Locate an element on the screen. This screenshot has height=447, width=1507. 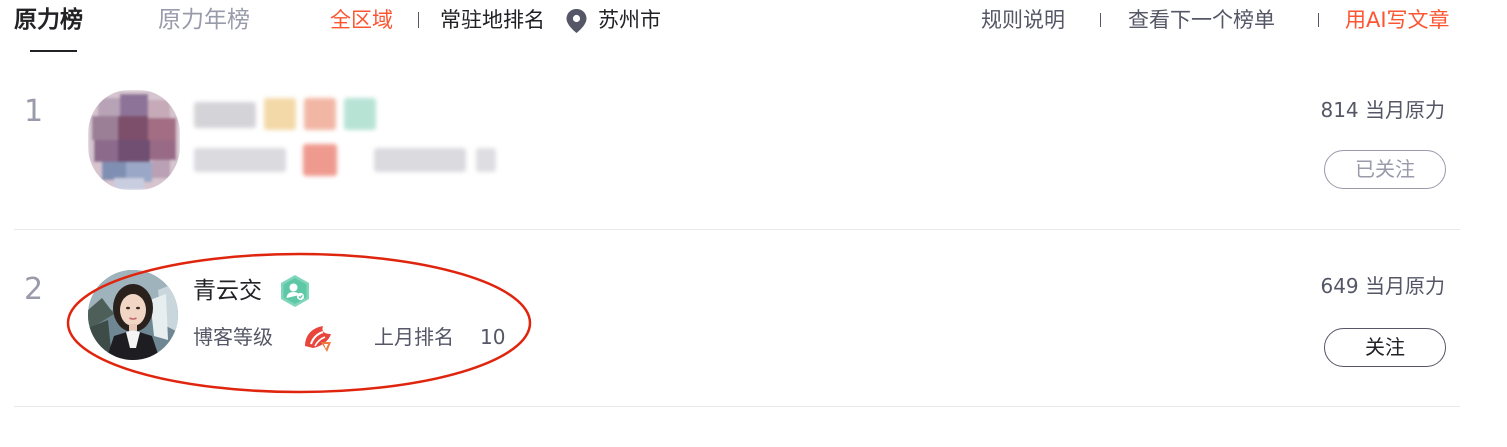
last-month-rank-label: 上月排名 is located at coordinates (414, 337).